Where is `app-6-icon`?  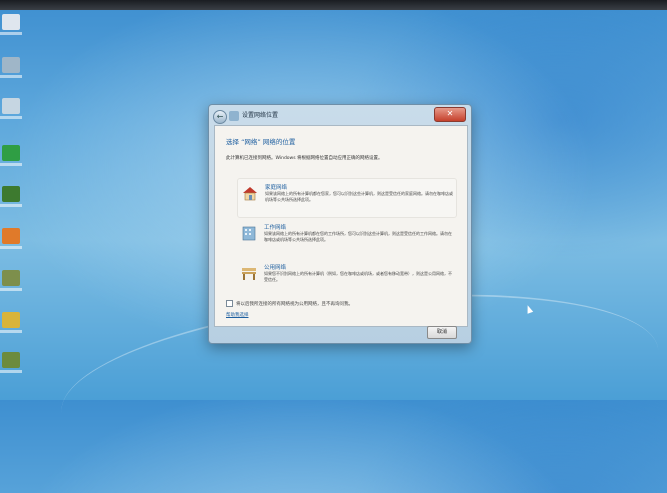
app-6-icon is located at coordinates (11, 320).